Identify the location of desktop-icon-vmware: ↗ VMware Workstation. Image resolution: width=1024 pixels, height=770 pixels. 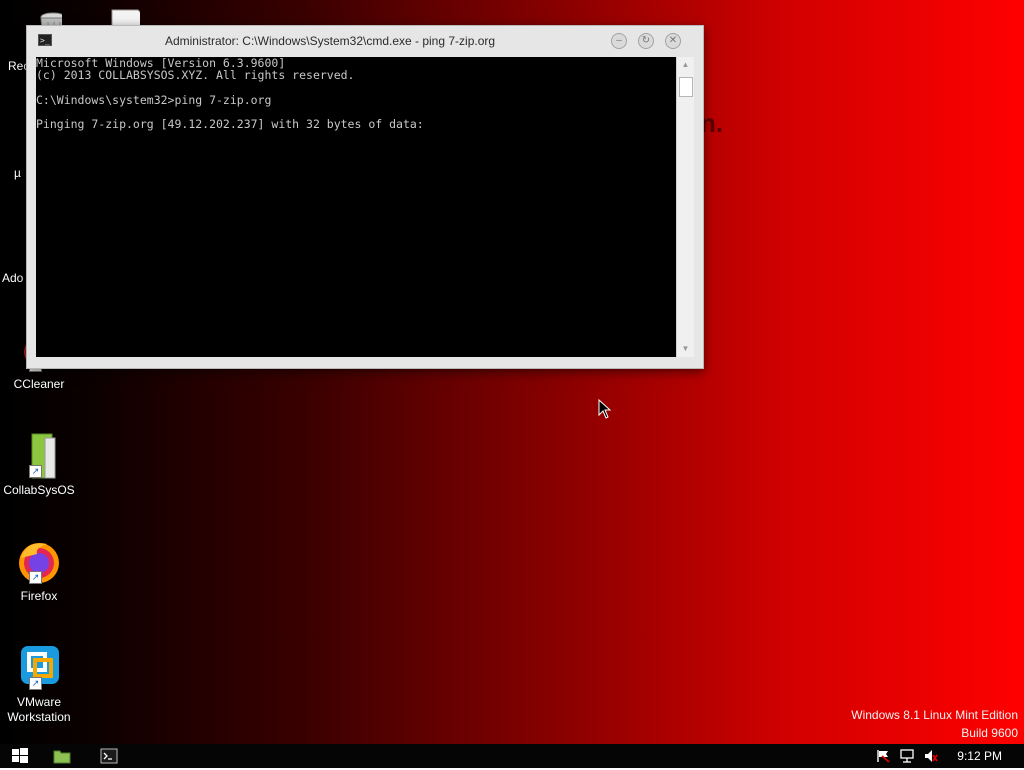
(39, 684).